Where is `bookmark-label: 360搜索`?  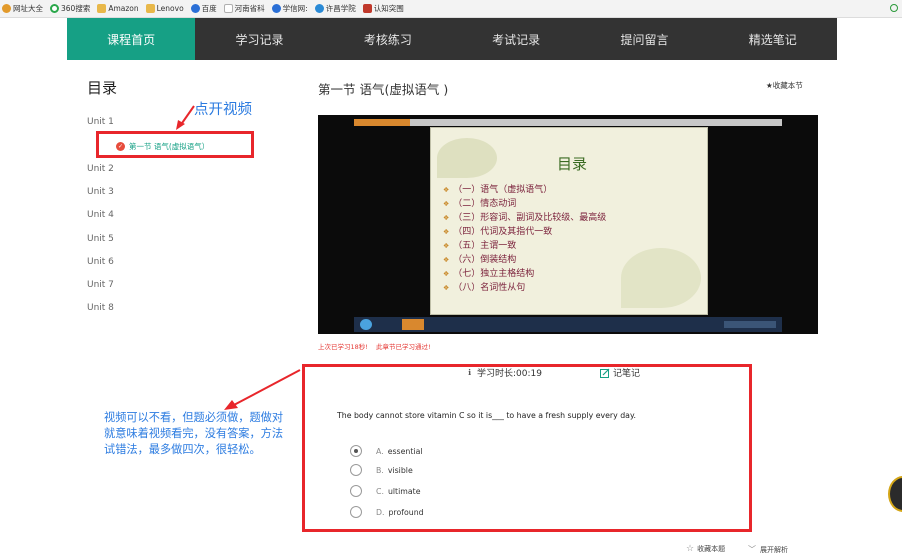
bookmark-label: 360搜索 is located at coordinates (76, 8).